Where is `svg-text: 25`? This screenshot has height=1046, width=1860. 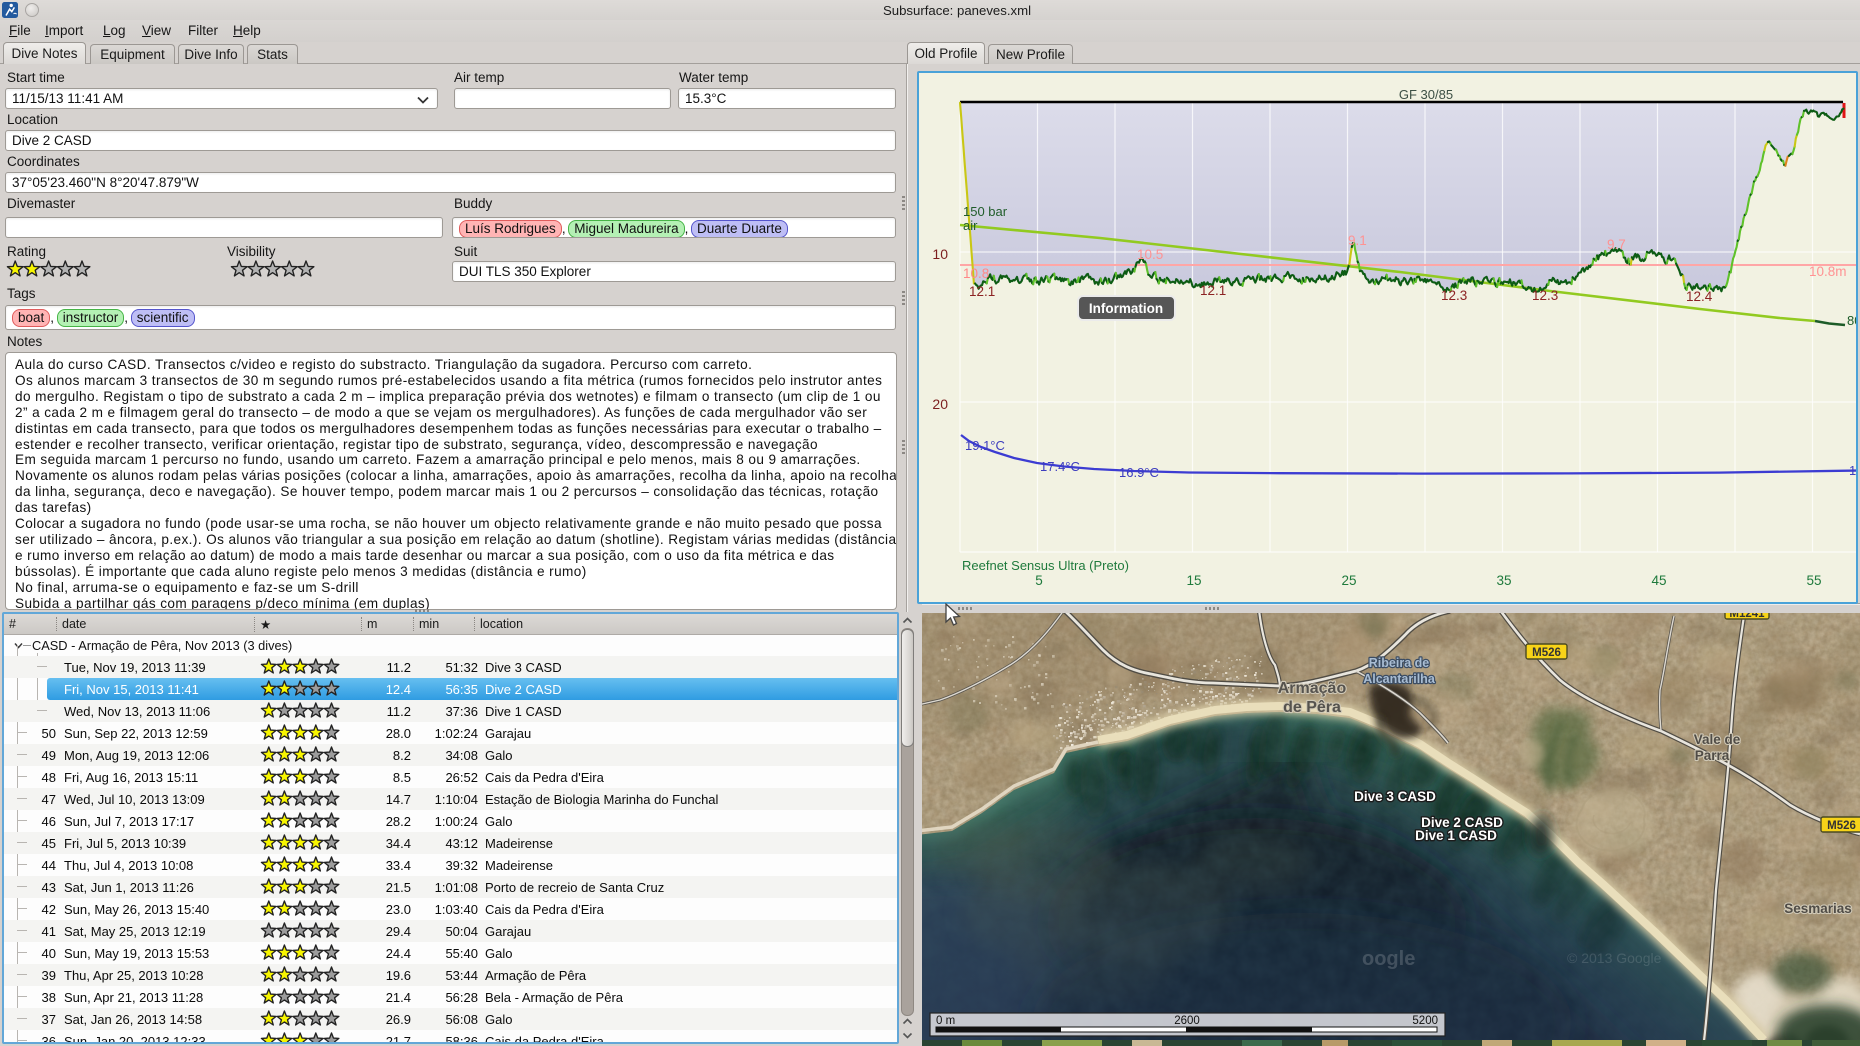
svg-text: 25 is located at coordinates (1348, 580).